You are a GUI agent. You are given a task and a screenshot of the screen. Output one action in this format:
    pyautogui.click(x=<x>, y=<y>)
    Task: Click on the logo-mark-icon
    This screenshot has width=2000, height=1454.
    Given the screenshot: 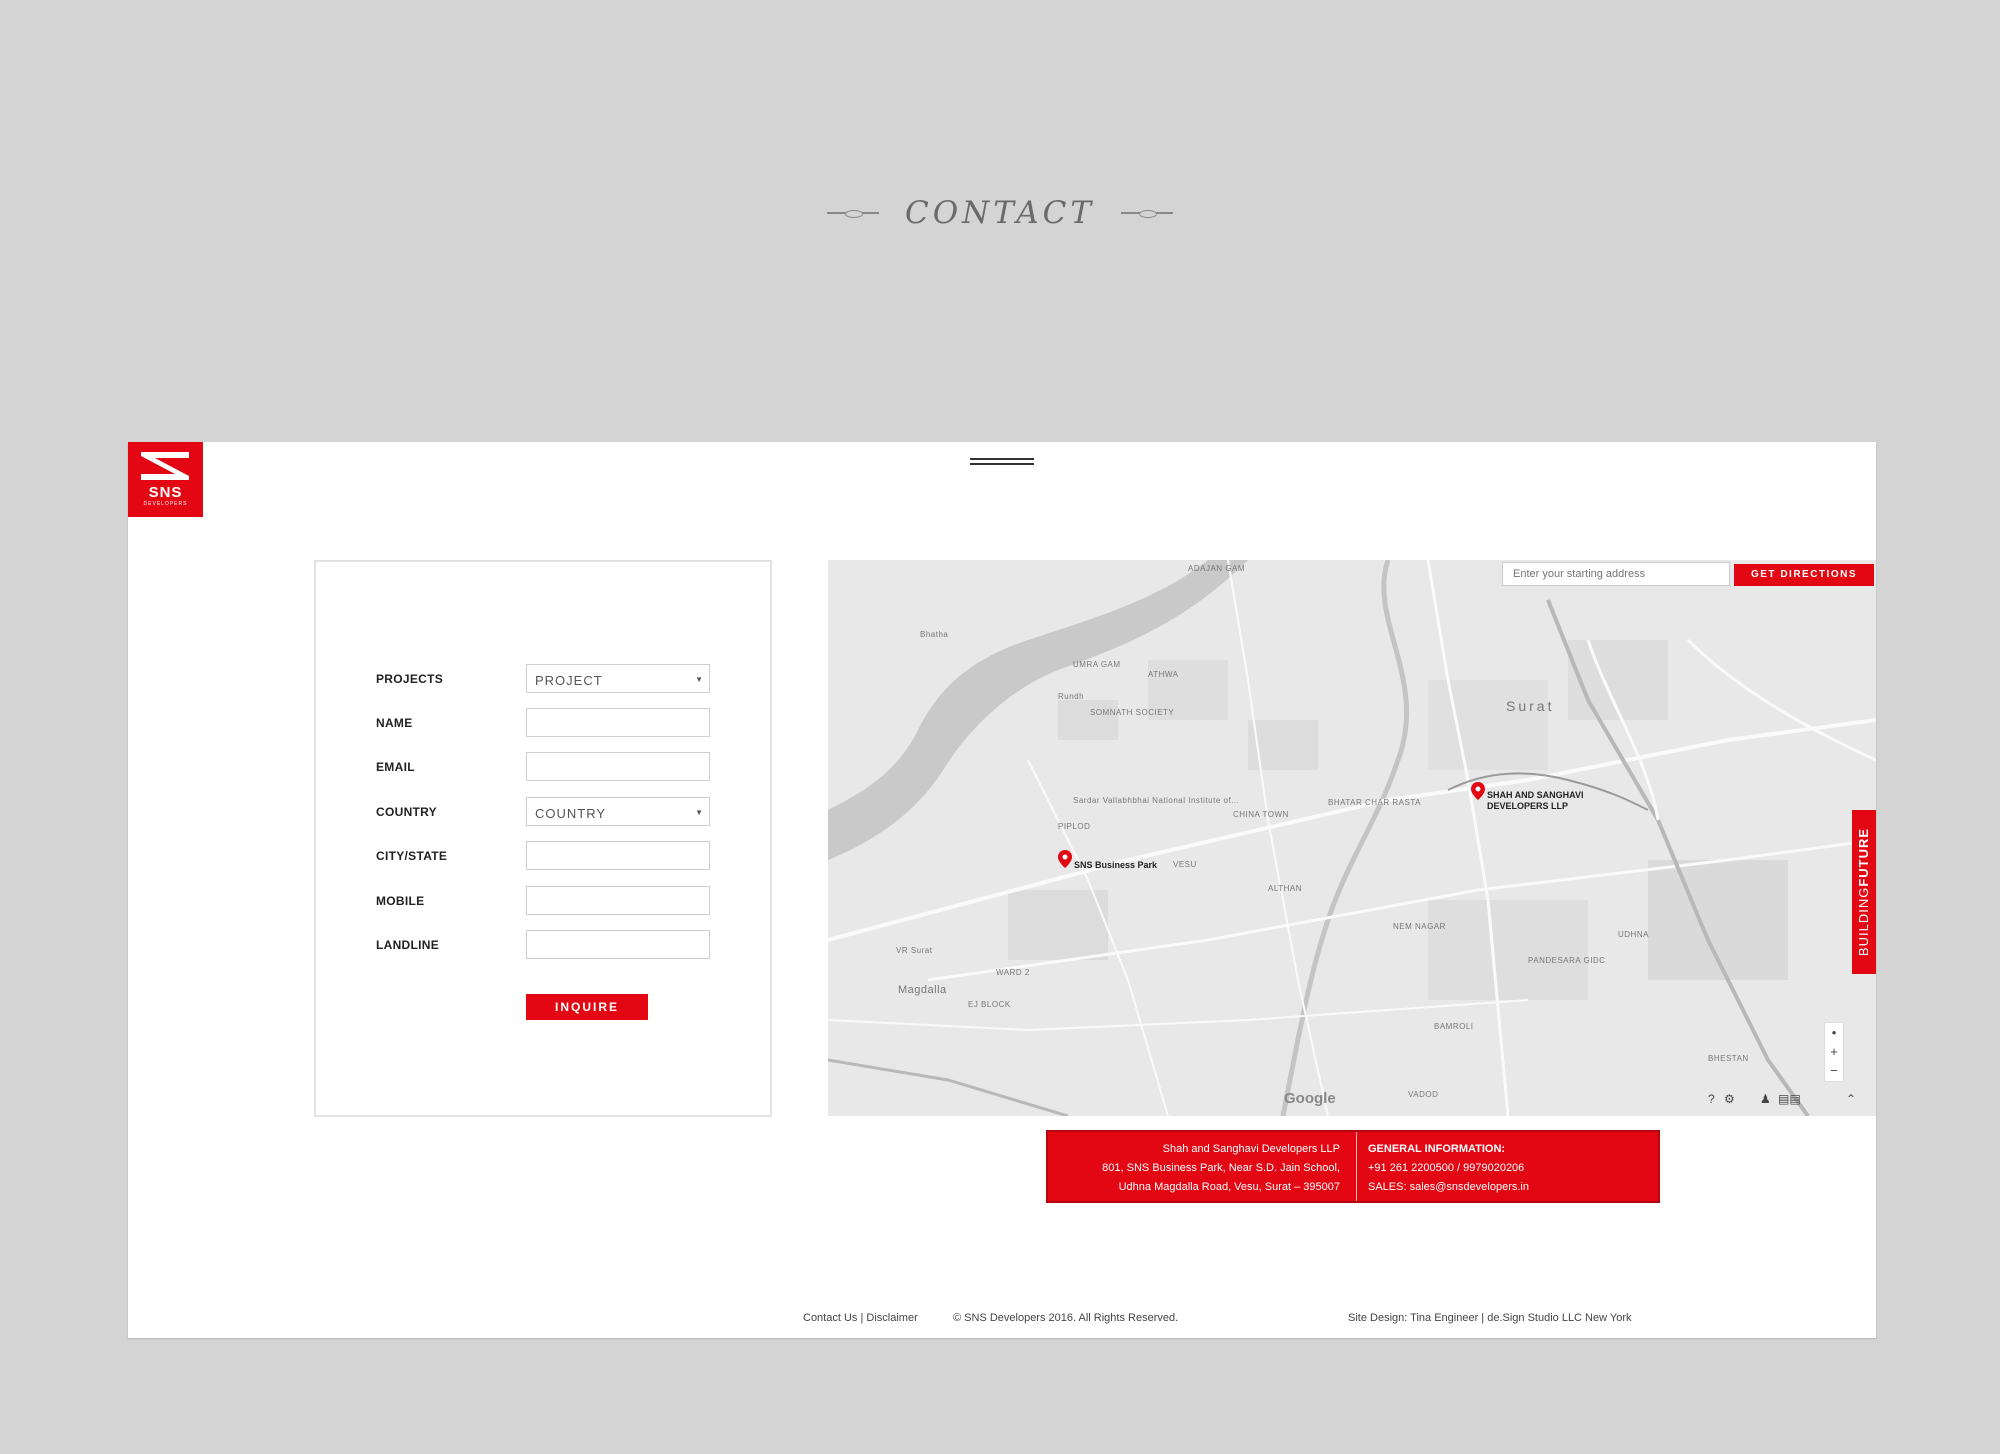 What is the action you would take?
    pyautogui.click(x=165, y=466)
    